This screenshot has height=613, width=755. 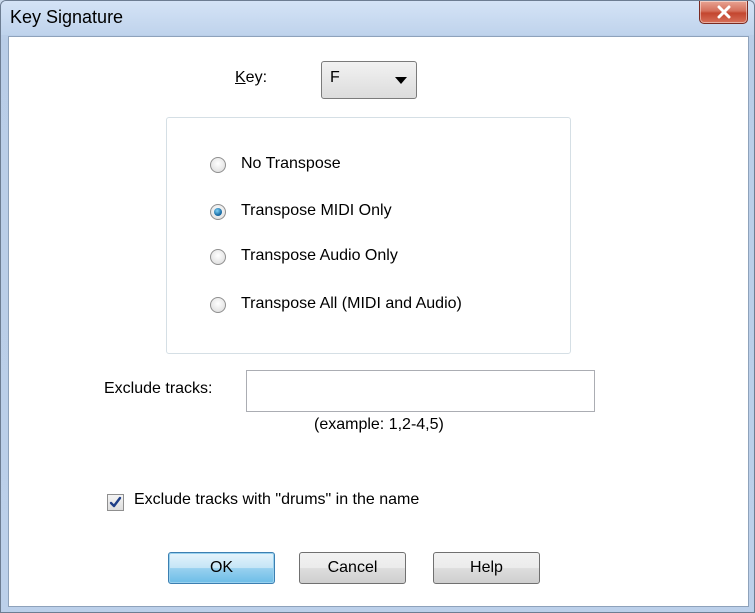 What do you see at coordinates (291, 163) in the screenshot?
I see `radio-label: No Transpose` at bounding box center [291, 163].